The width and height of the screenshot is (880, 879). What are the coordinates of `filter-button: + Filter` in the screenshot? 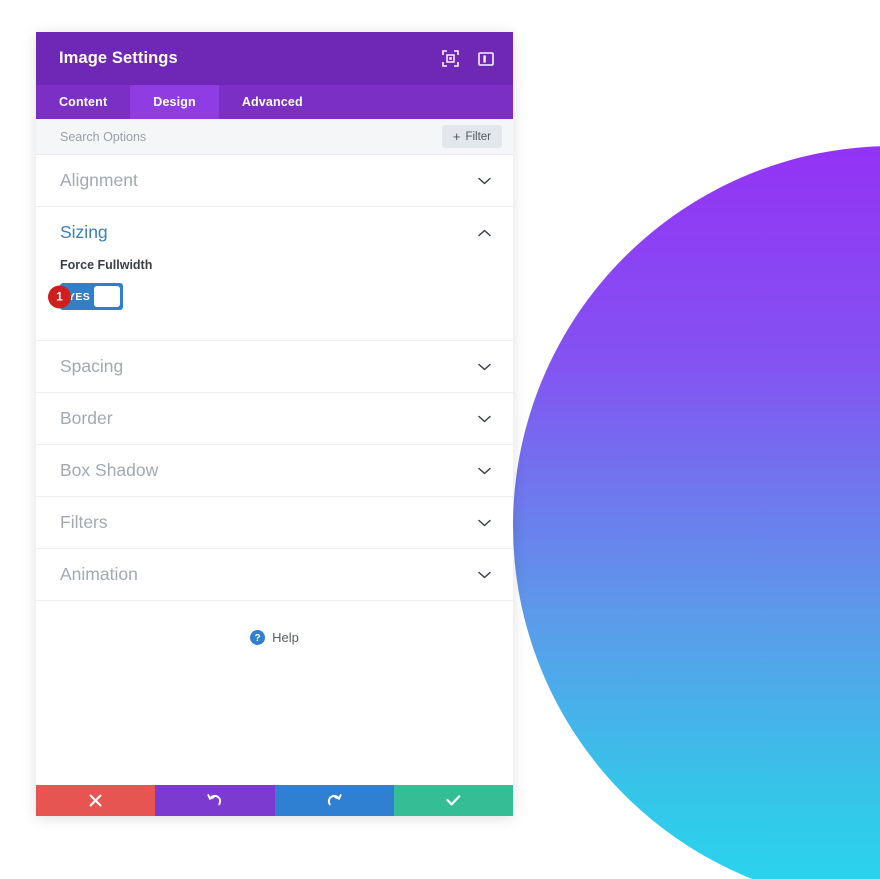 It's located at (471, 136).